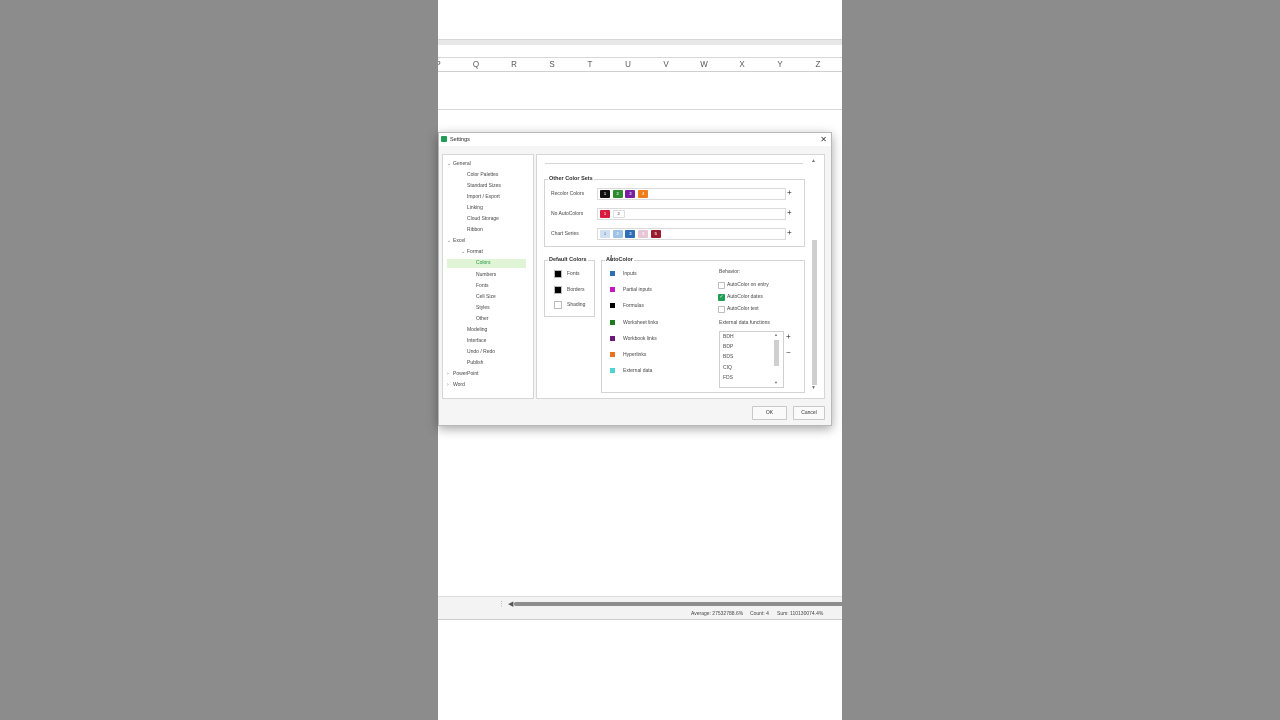 Image resolution: width=1280 pixels, height=720 pixels. I want to click on list-scrollbar-thumb, so click(776, 353).